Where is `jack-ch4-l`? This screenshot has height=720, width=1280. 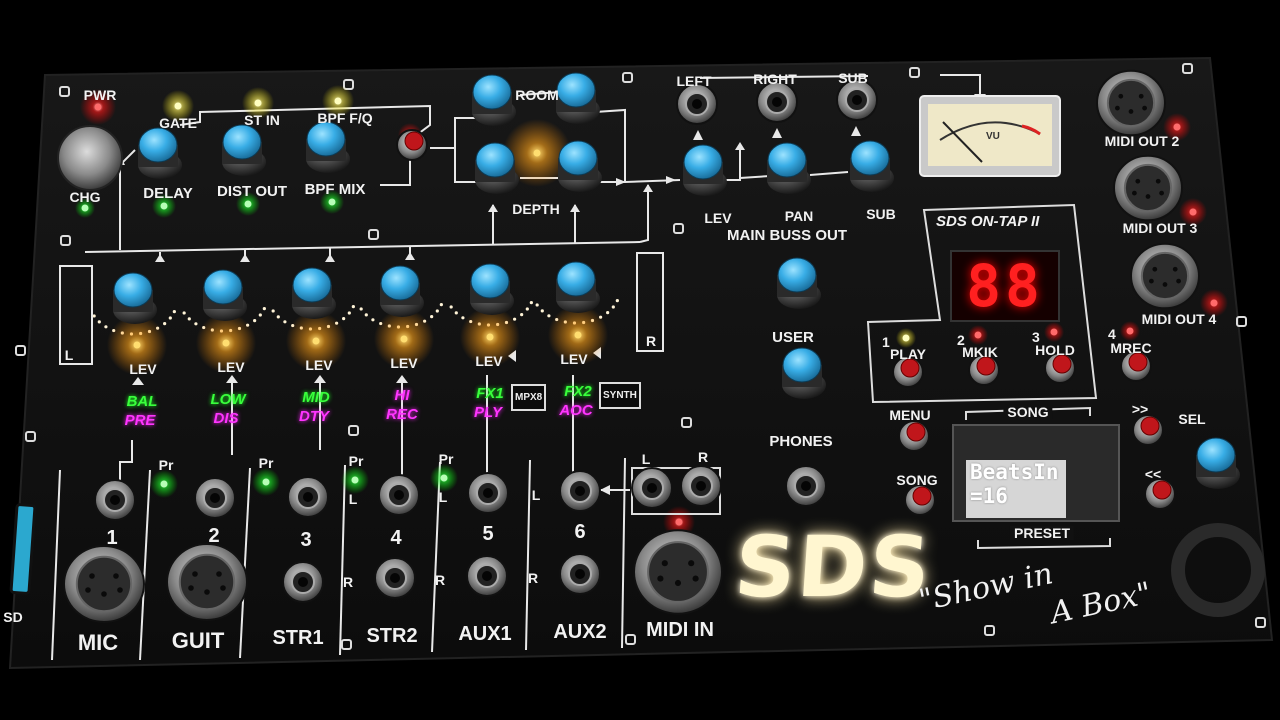
jack-ch4-l is located at coordinates (399, 495).